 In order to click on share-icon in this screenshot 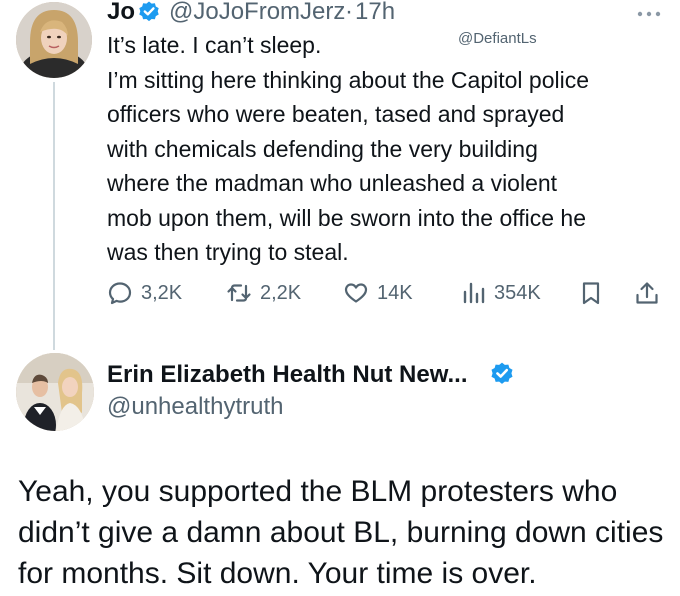, I will do `click(647, 293)`.